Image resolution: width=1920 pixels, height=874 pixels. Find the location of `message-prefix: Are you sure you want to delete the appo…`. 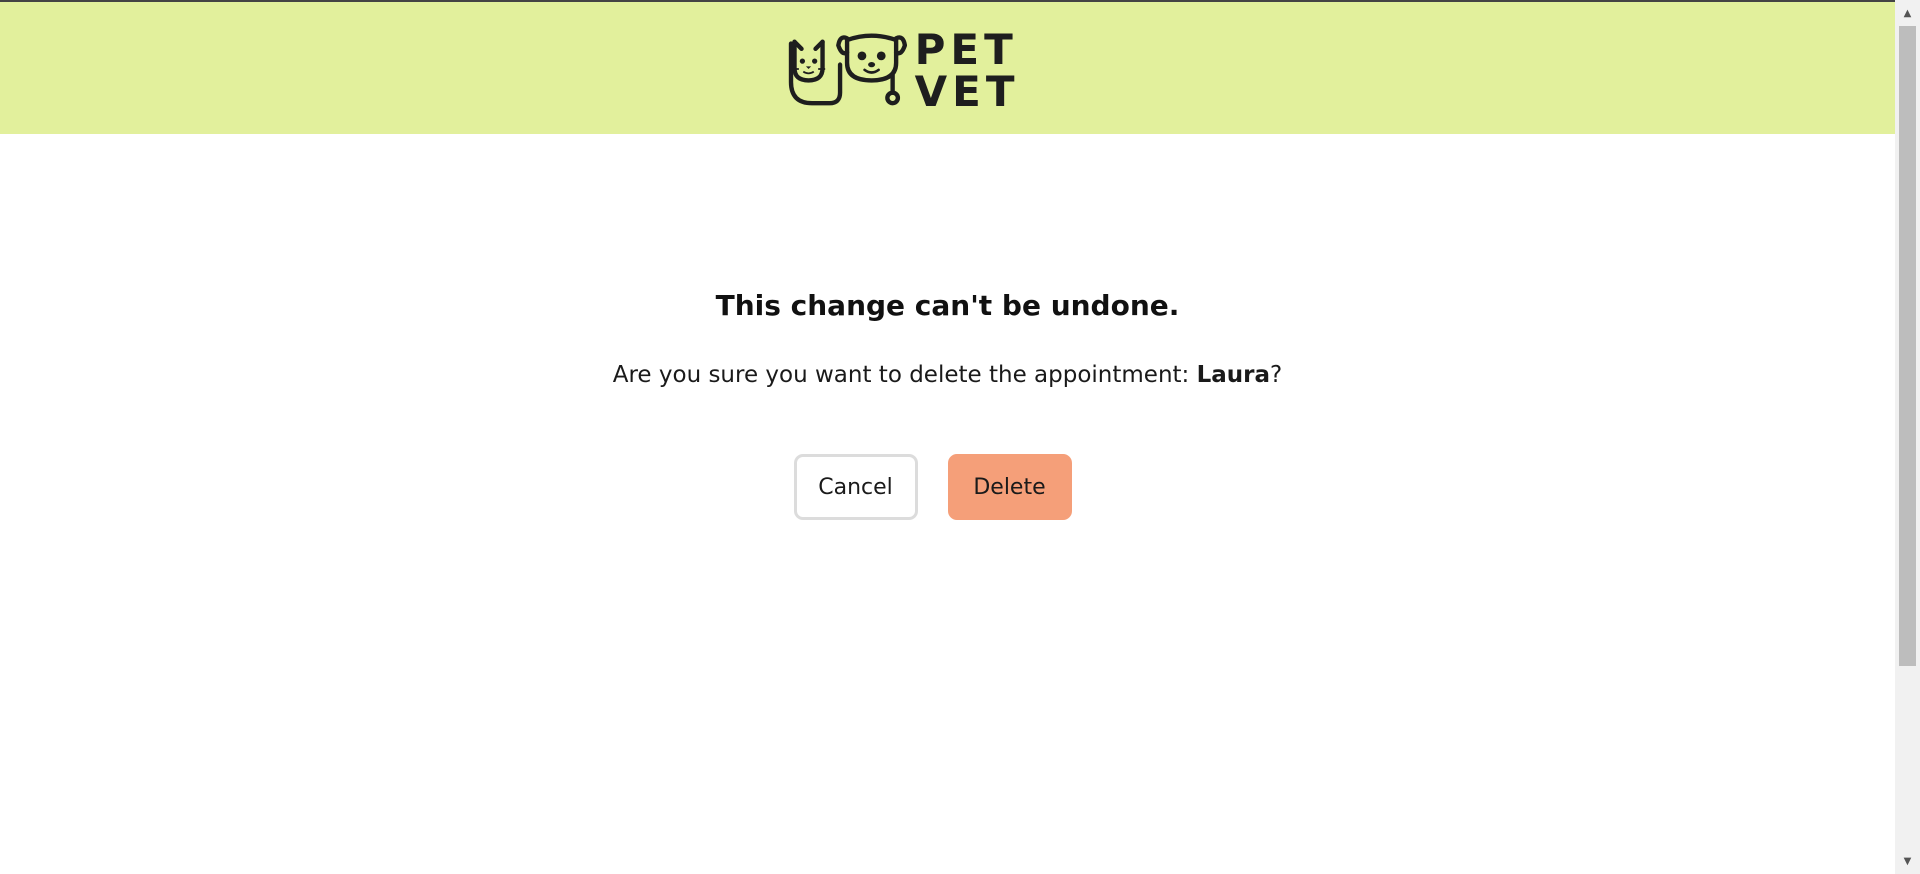

message-prefix: Are you sure you want to delete the appo… is located at coordinates (904, 375).